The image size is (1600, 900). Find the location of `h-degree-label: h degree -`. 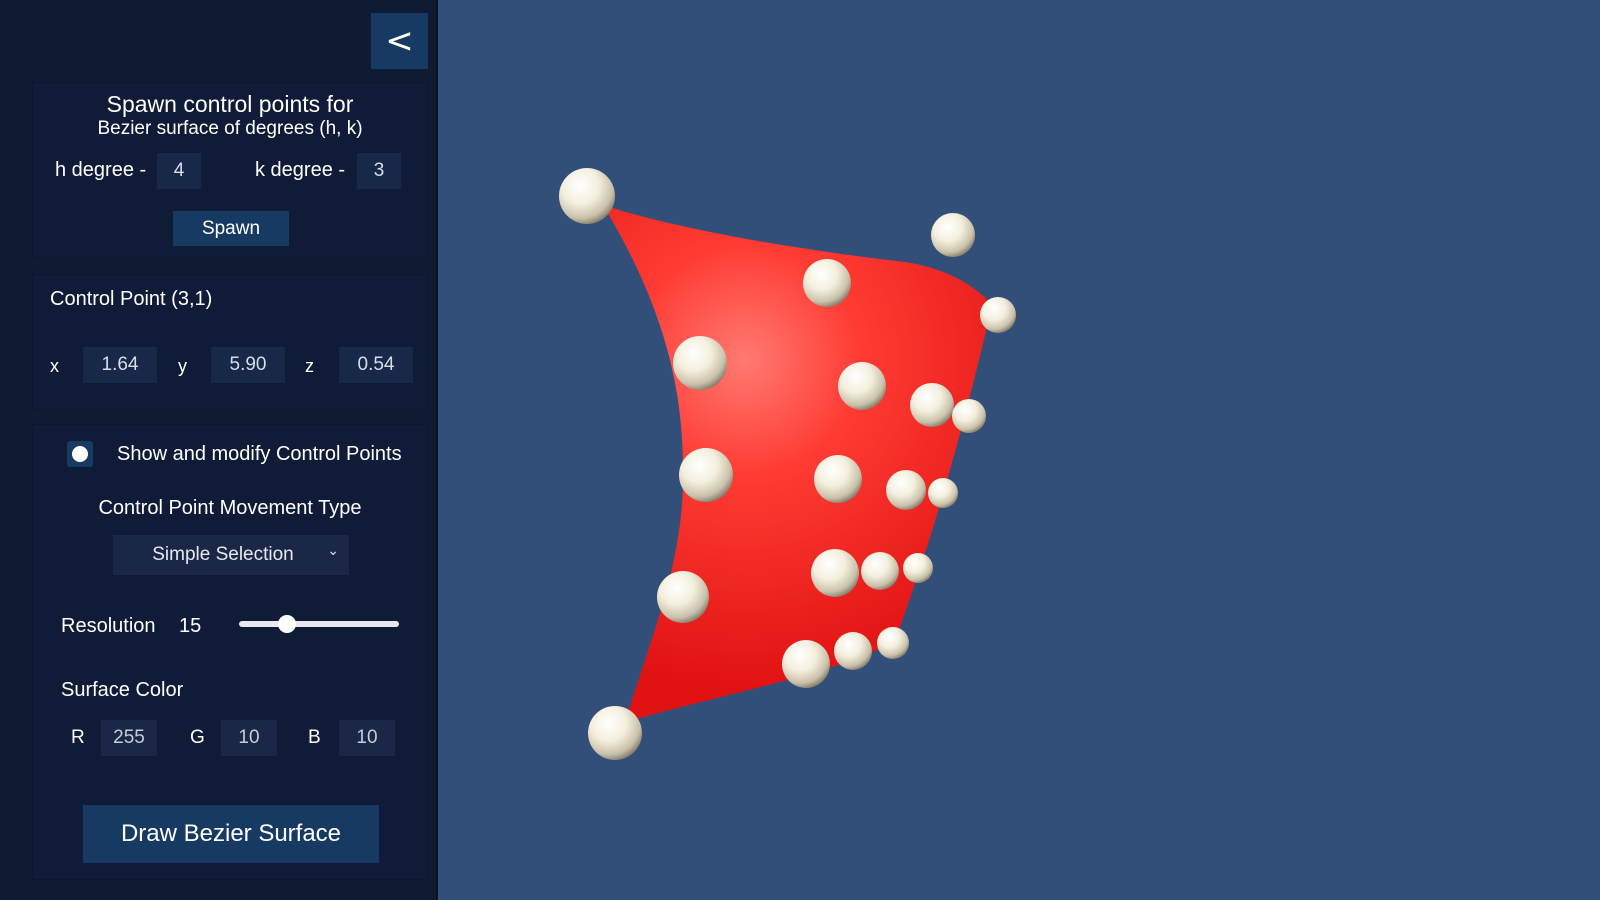

h-degree-label: h degree - is located at coordinates (101, 170).